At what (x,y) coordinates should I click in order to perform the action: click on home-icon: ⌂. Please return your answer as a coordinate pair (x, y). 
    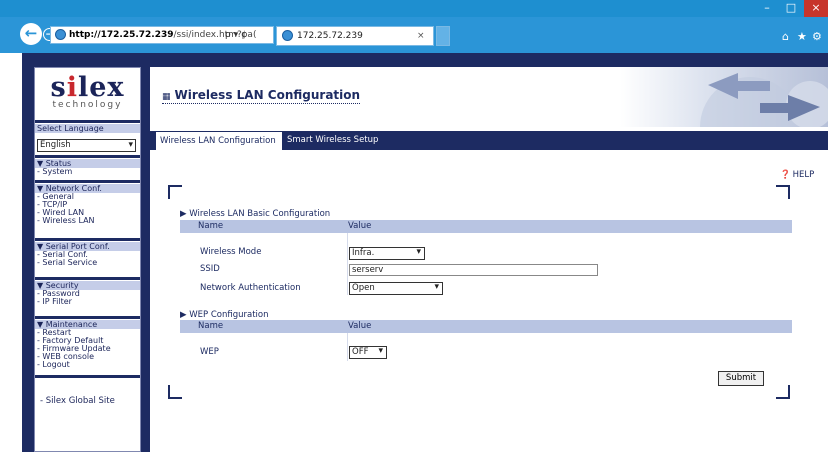
    Looking at the image, I should click on (785, 36).